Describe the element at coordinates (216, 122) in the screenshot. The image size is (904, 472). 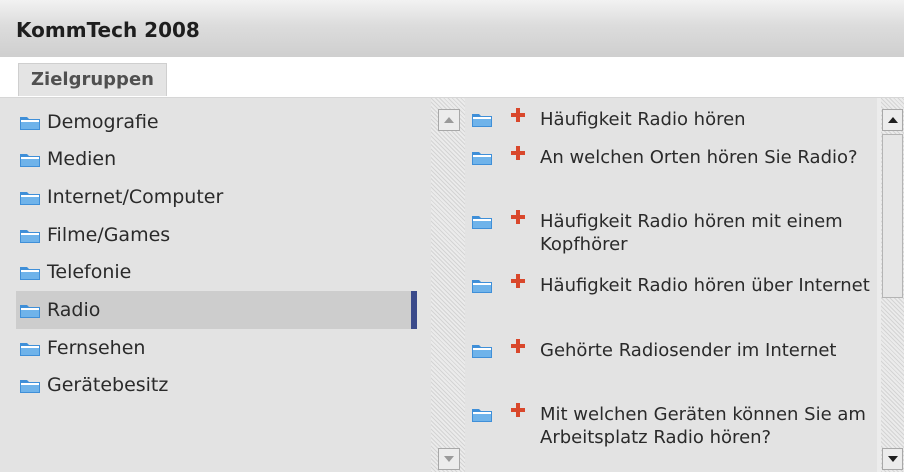
I see `category-item-demografie: Demografie` at that location.